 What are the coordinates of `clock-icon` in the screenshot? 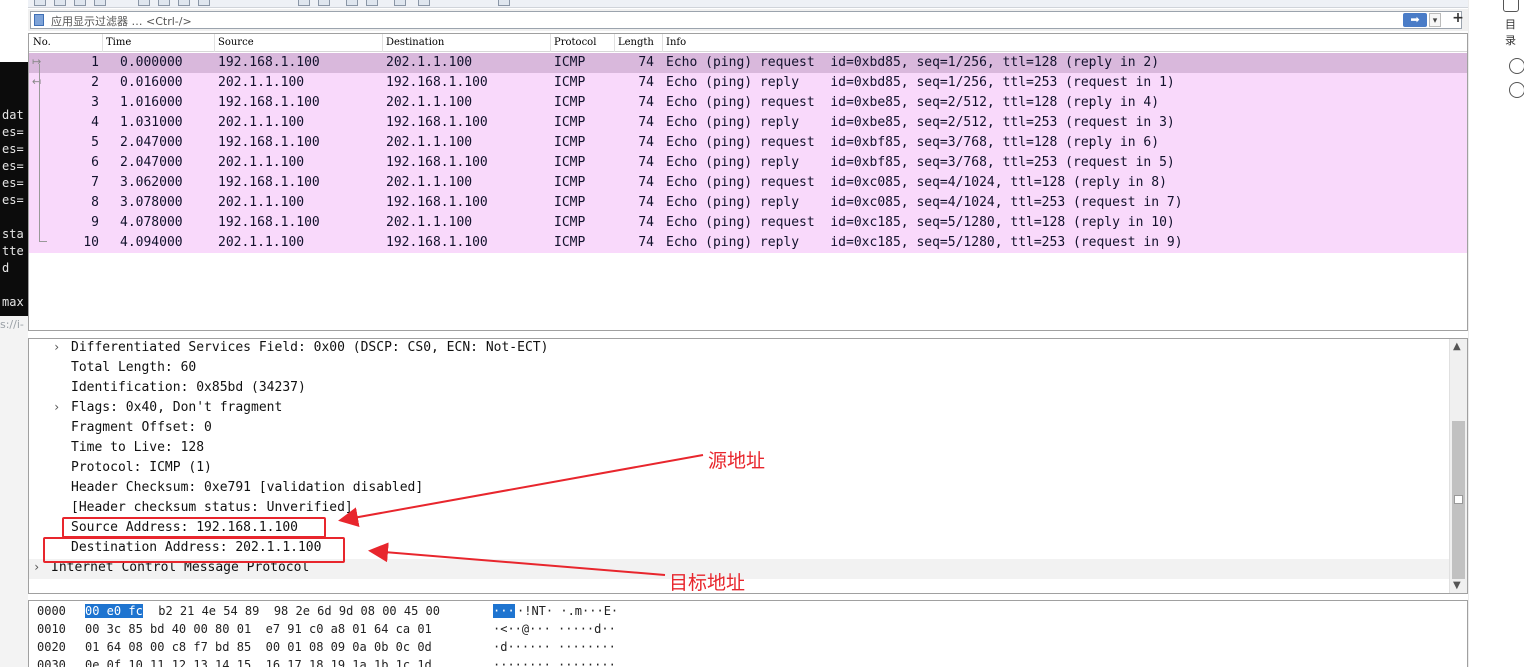 It's located at (1516, 66).